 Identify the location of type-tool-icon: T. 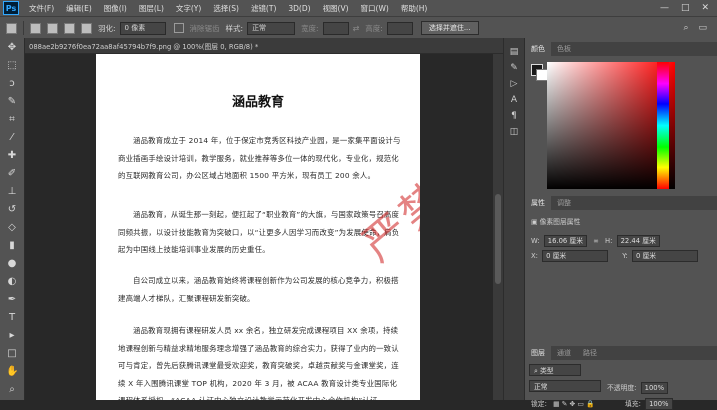
(12, 318).